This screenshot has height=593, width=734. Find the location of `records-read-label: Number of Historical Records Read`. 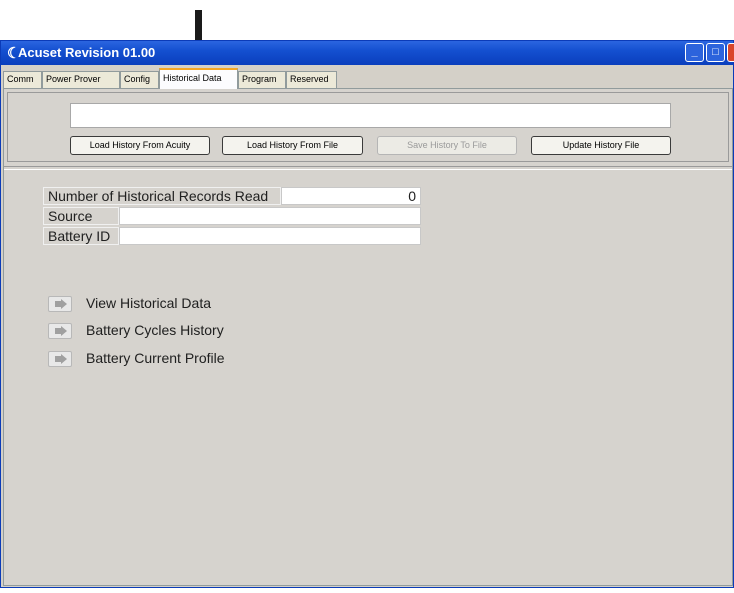

records-read-label: Number of Historical Records Read is located at coordinates (162, 196).